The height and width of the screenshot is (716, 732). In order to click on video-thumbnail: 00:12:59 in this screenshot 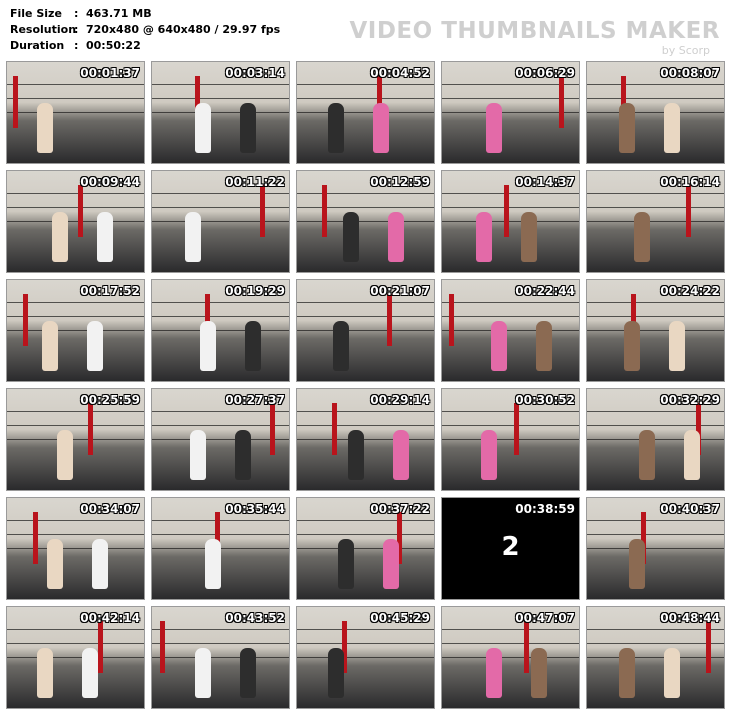, I will do `click(365, 221)`.